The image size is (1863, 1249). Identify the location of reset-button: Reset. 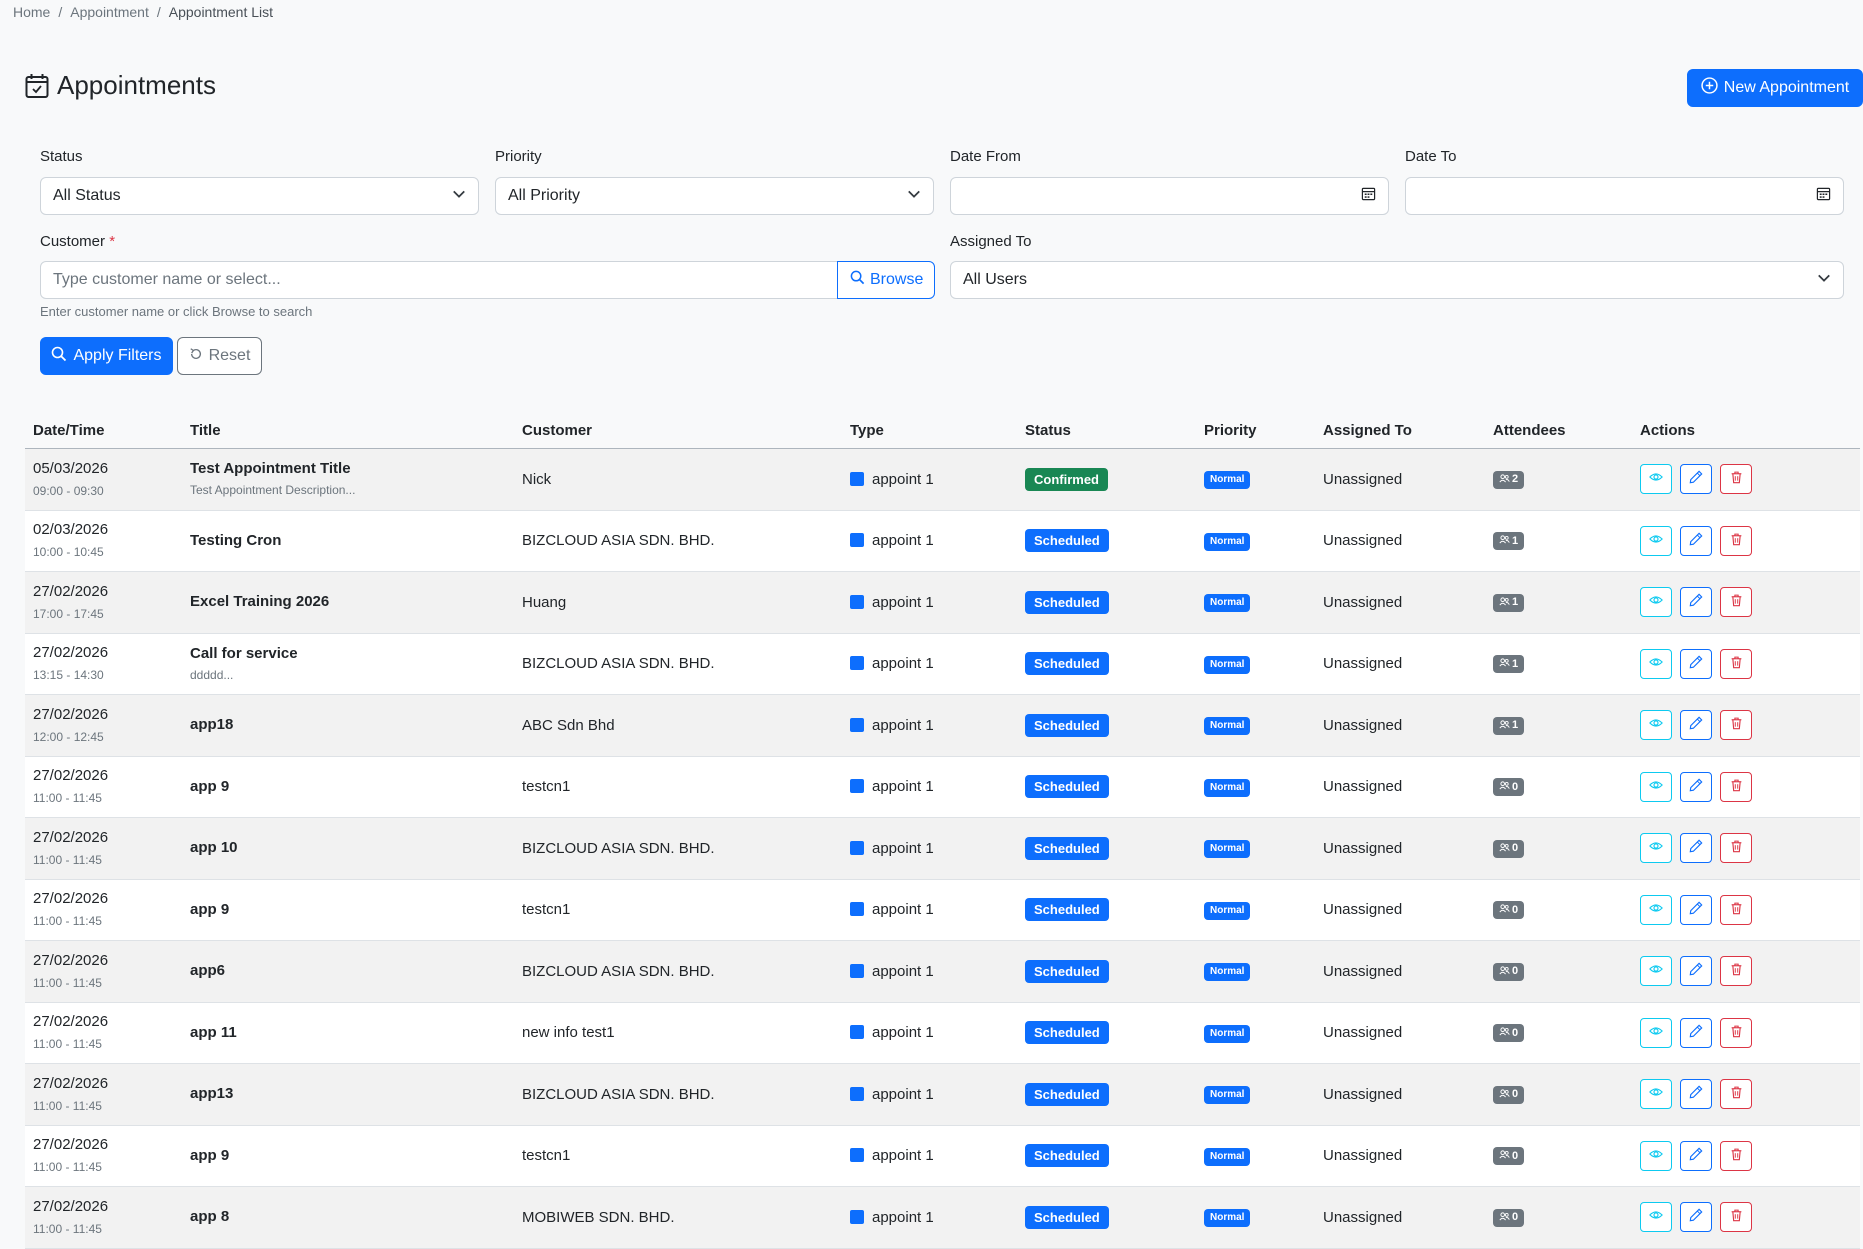
(219, 356).